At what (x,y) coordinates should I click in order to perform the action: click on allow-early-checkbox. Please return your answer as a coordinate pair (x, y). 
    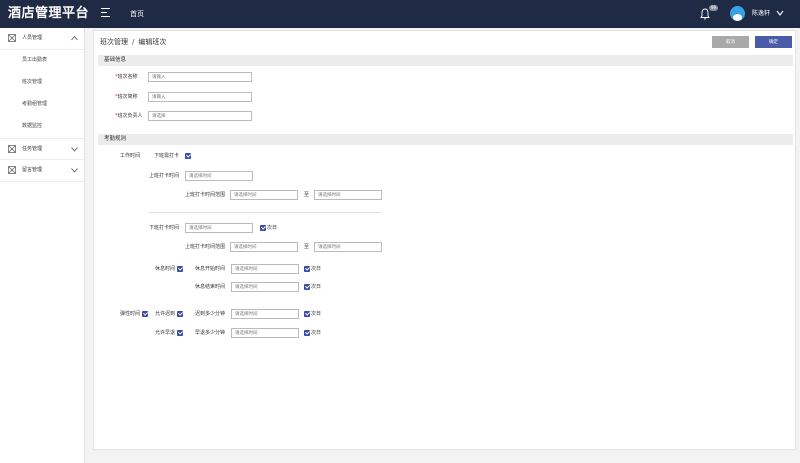
    Looking at the image, I should click on (180, 333).